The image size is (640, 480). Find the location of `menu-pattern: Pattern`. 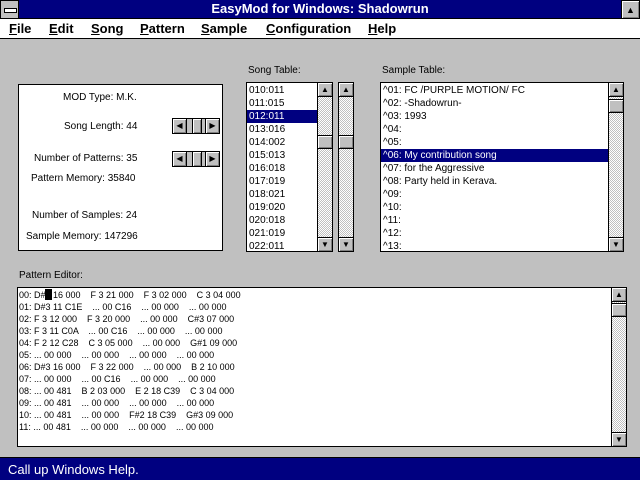

menu-pattern: Pattern is located at coordinates (162, 28).